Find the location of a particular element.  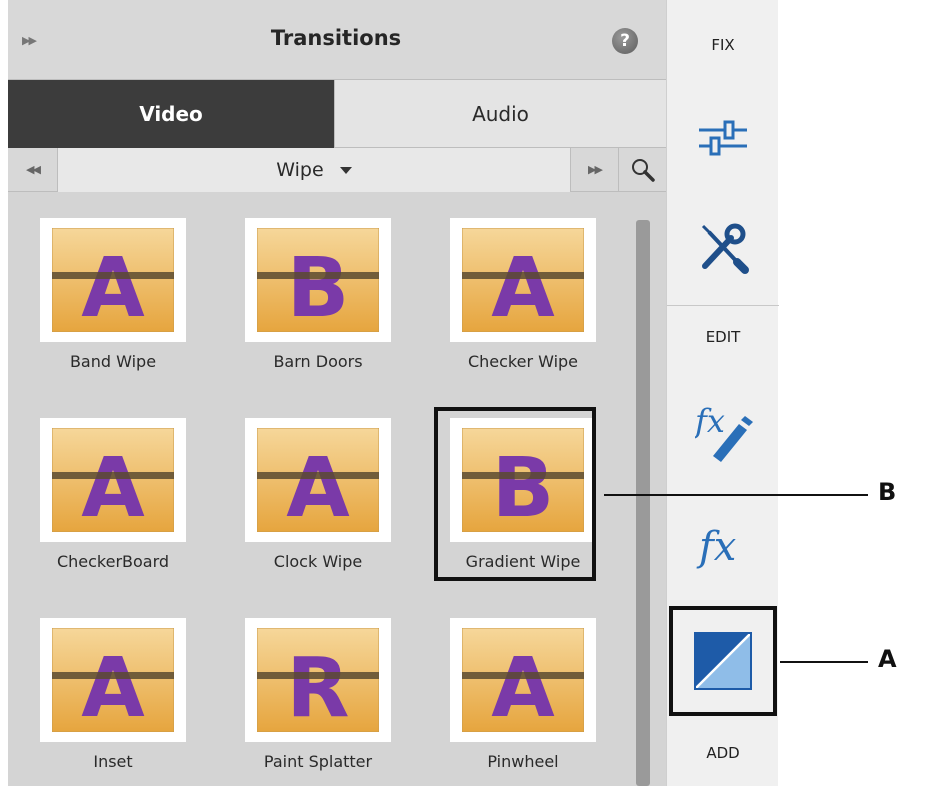

transition-label: Paint Splatter is located at coordinates (318, 761).